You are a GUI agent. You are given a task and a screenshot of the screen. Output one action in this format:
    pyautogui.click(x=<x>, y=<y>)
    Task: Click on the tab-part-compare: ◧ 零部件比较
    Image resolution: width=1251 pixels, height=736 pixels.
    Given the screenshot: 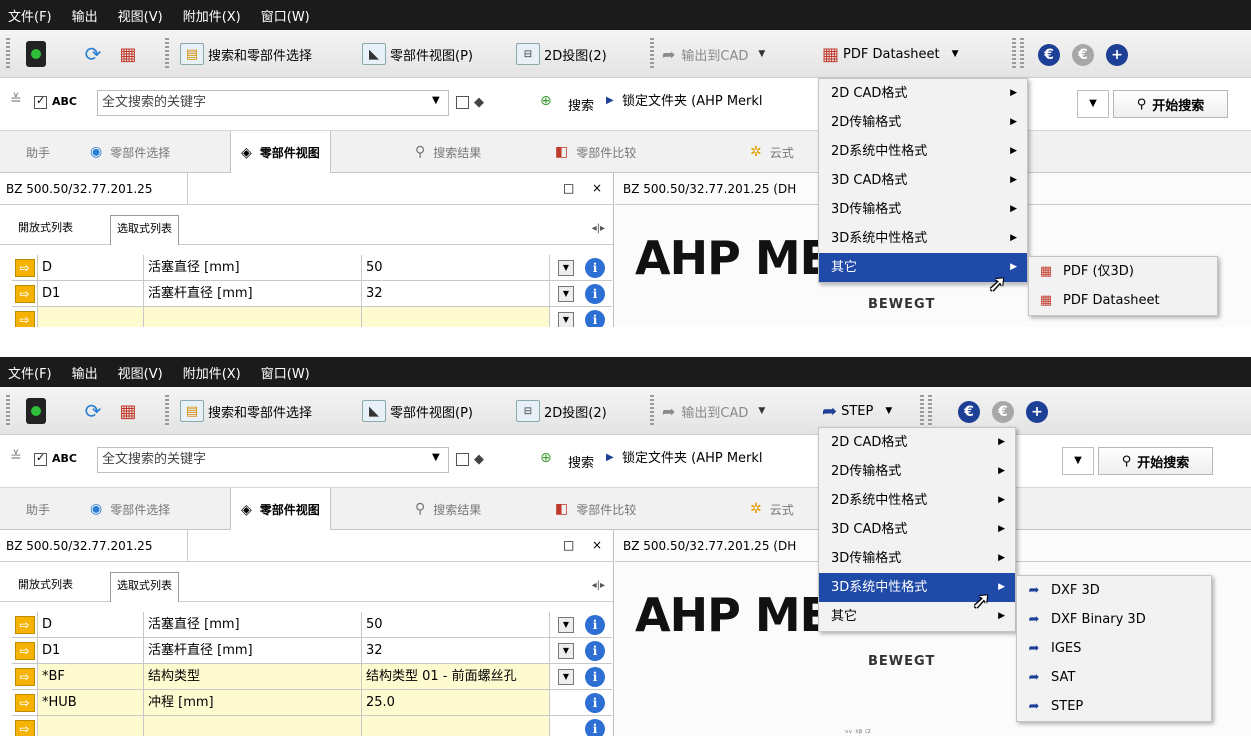 What is the action you would take?
    pyautogui.click(x=595, y=509)
    